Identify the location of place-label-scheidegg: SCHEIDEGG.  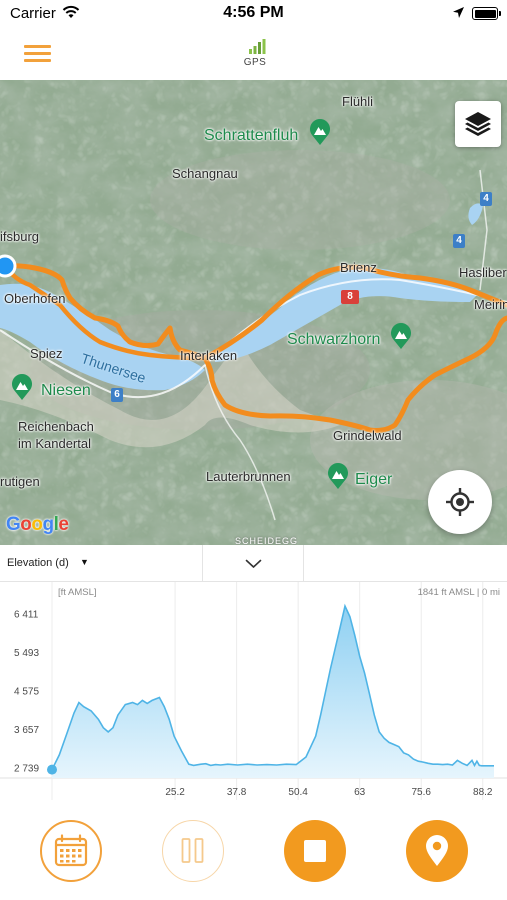
(267, 540).